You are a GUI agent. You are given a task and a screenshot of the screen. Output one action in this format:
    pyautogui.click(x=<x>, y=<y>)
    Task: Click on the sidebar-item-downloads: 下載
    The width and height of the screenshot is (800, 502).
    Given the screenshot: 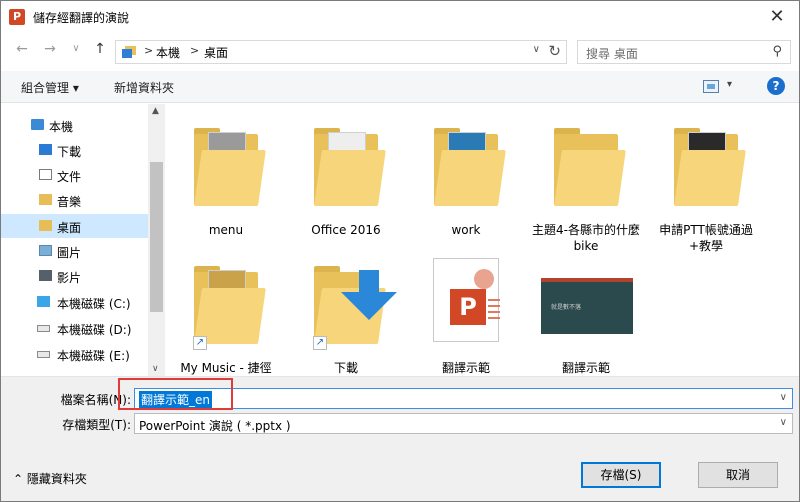 What is the action you would take?
    pyautogui.click(x=74, y=150)
    